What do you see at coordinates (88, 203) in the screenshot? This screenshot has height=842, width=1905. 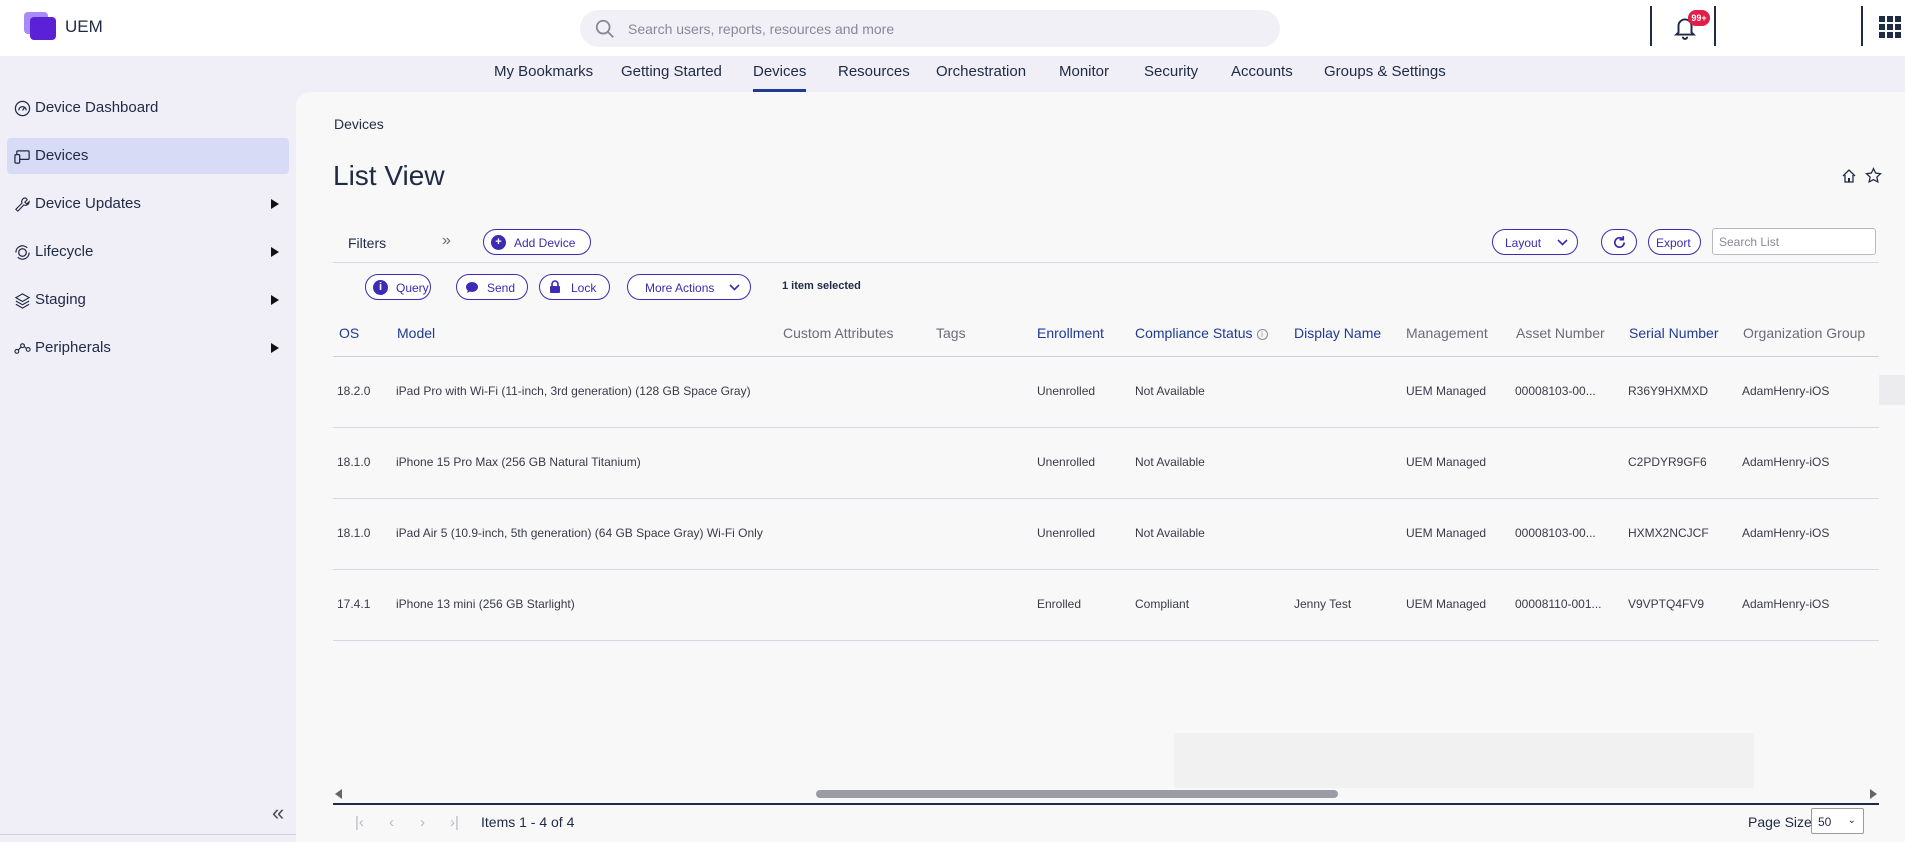 I see `sidebar-item-label: Device Updates` at bounding box center [88, 203].